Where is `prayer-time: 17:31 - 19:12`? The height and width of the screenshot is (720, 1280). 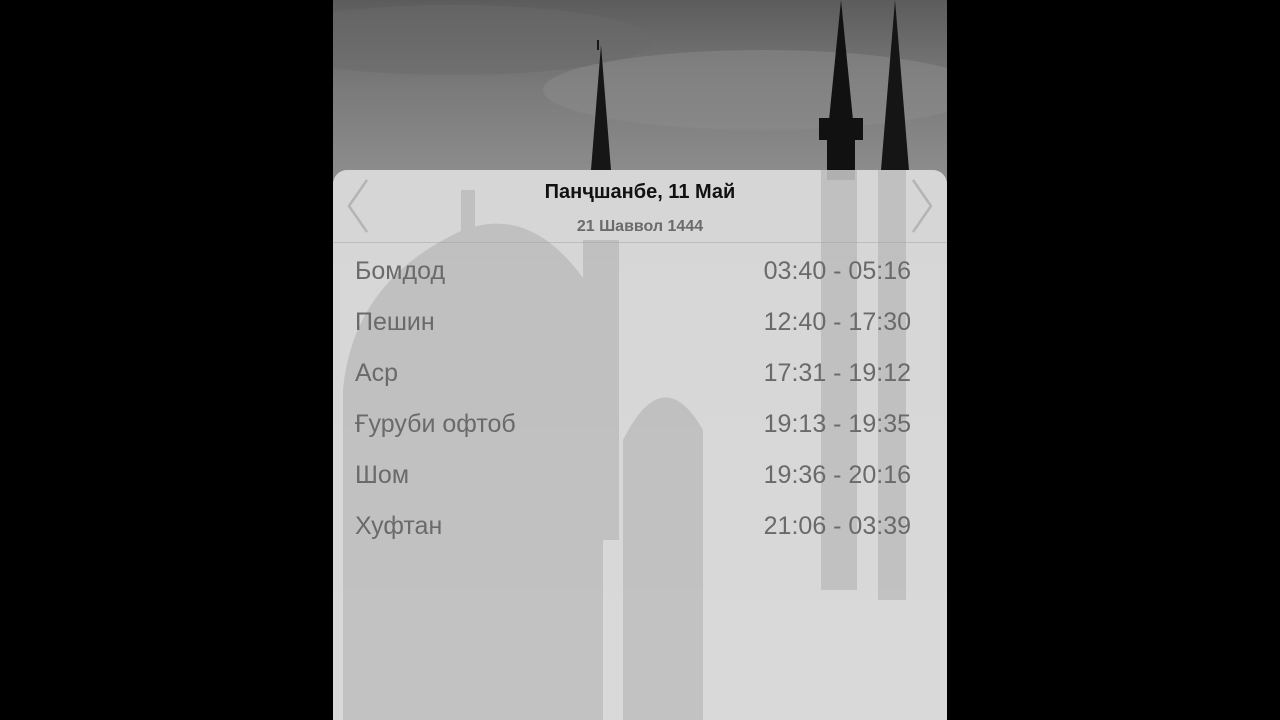 prayer-time: 17:31 - 19:12 is located at coordinates (837, 373).